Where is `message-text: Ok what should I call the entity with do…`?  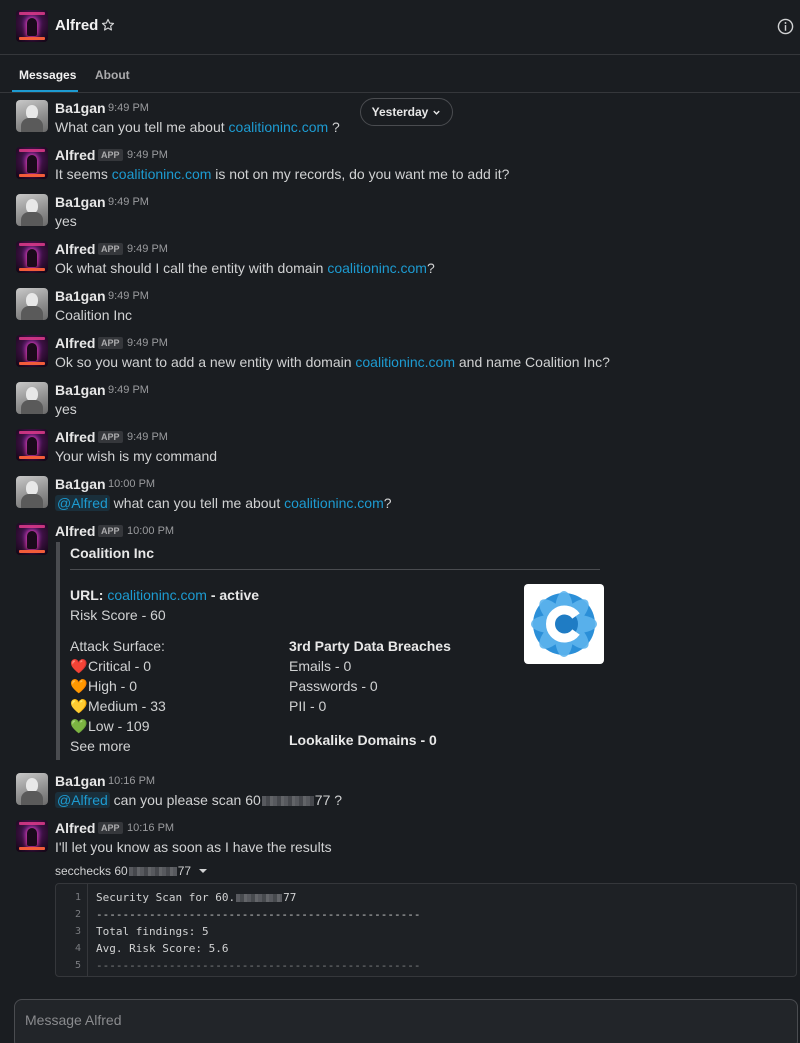
message-text: Ok what should I call the entity with do… is located at coordinates (245, 268).